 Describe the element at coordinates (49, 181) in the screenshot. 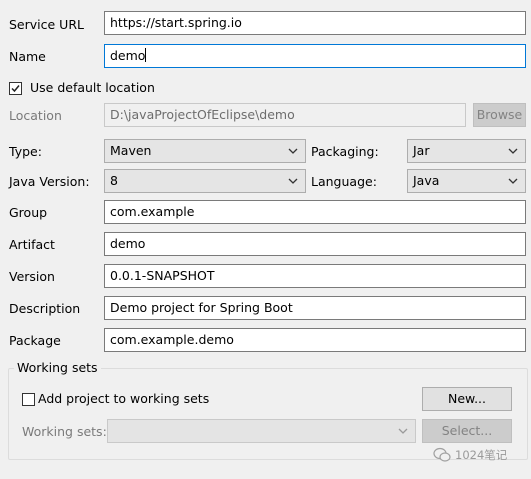

I see `java-version-label: Java Version:` at that location.